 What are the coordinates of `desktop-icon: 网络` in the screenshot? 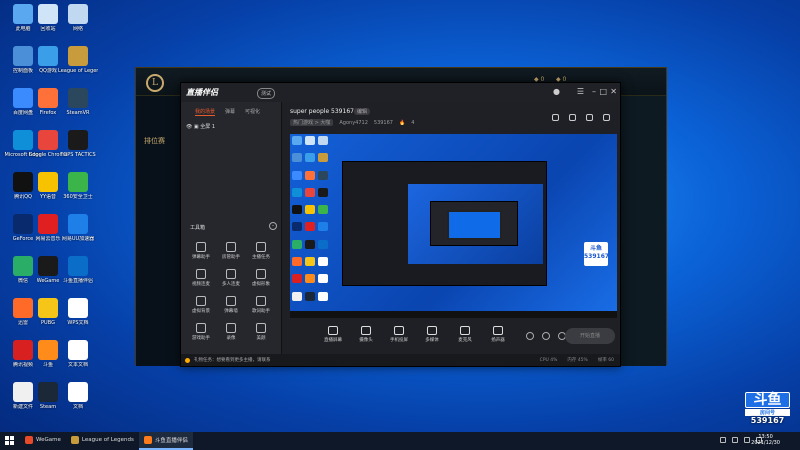 It's located at (78, 18).